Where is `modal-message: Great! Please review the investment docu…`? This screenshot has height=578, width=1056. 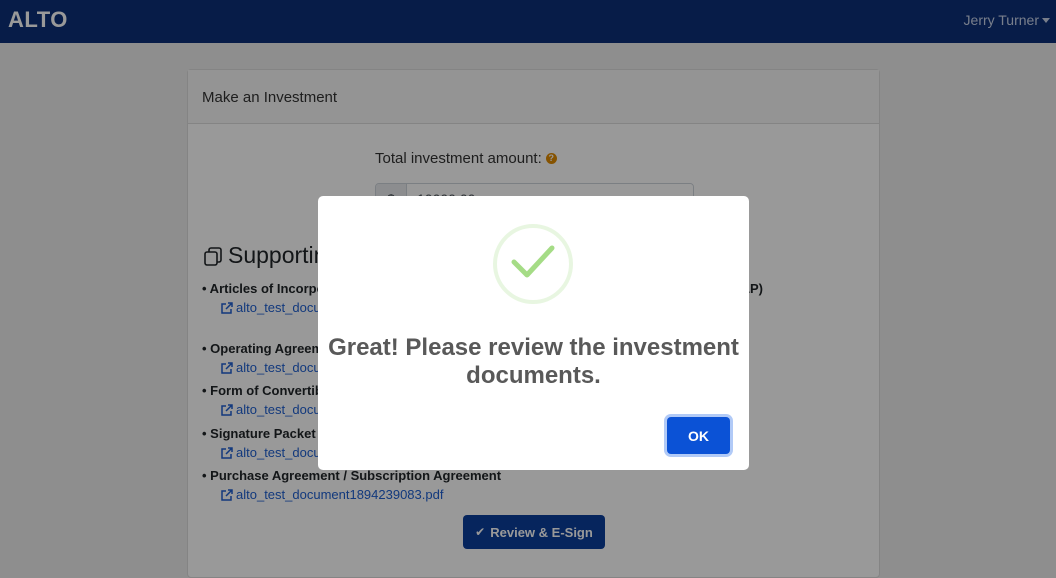
modal-message: Great! Please review the investment docu… is located at coordinates (533, 361).